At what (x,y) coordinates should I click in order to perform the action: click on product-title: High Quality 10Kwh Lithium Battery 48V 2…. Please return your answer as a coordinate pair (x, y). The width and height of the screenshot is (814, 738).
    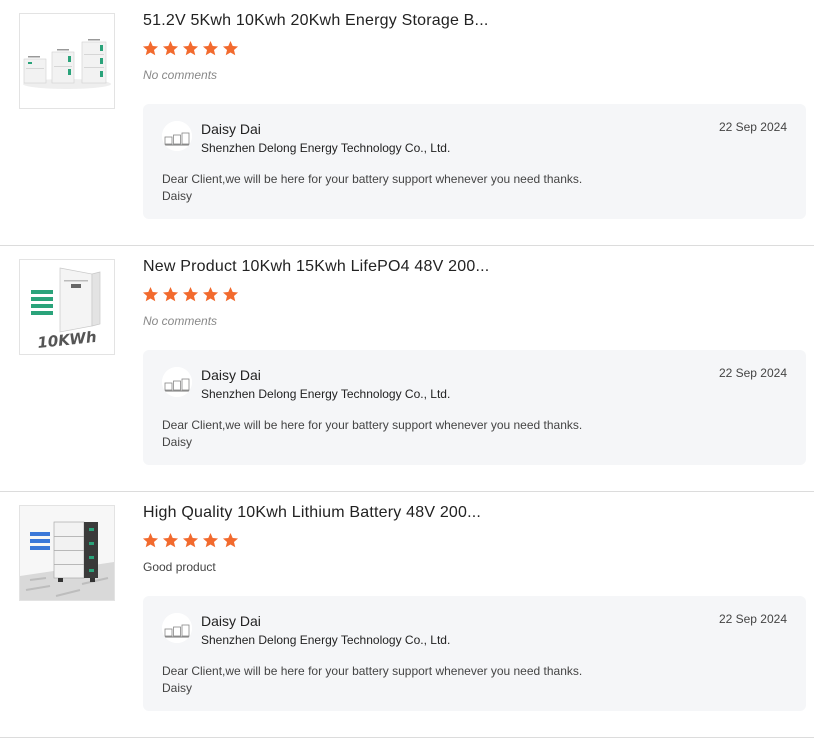
    Looking at the image, I should click on (312, 513).